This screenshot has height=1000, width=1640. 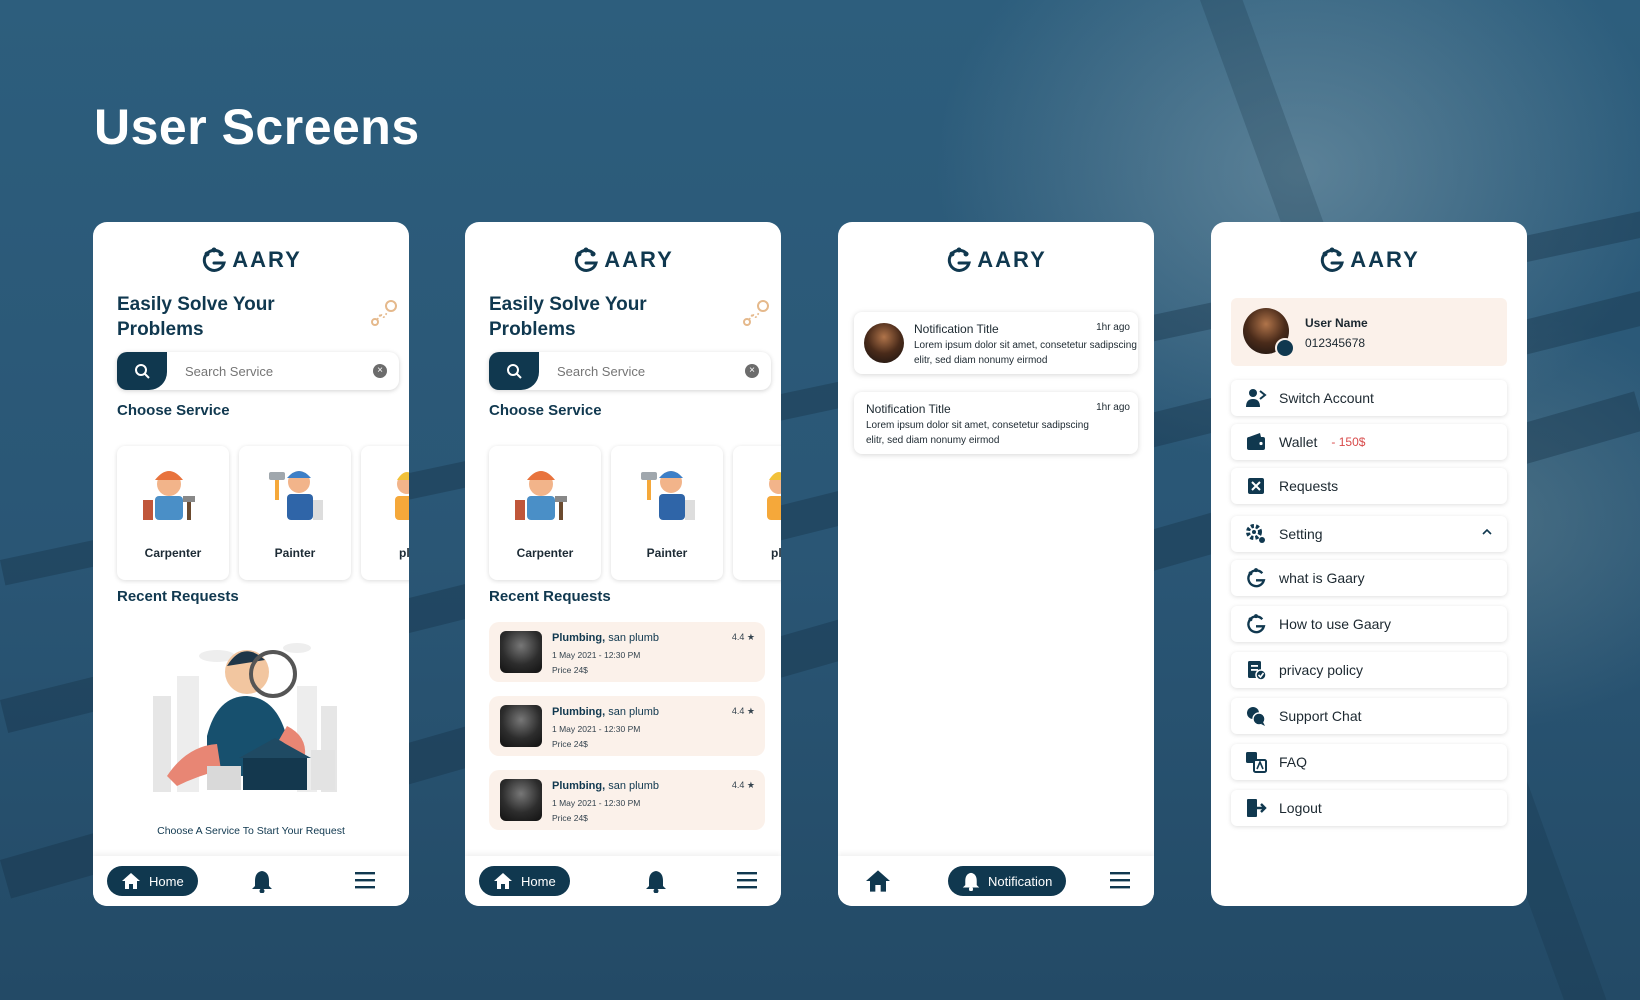 I want to click on page-title: User Screens, so click(x=257, y=127).